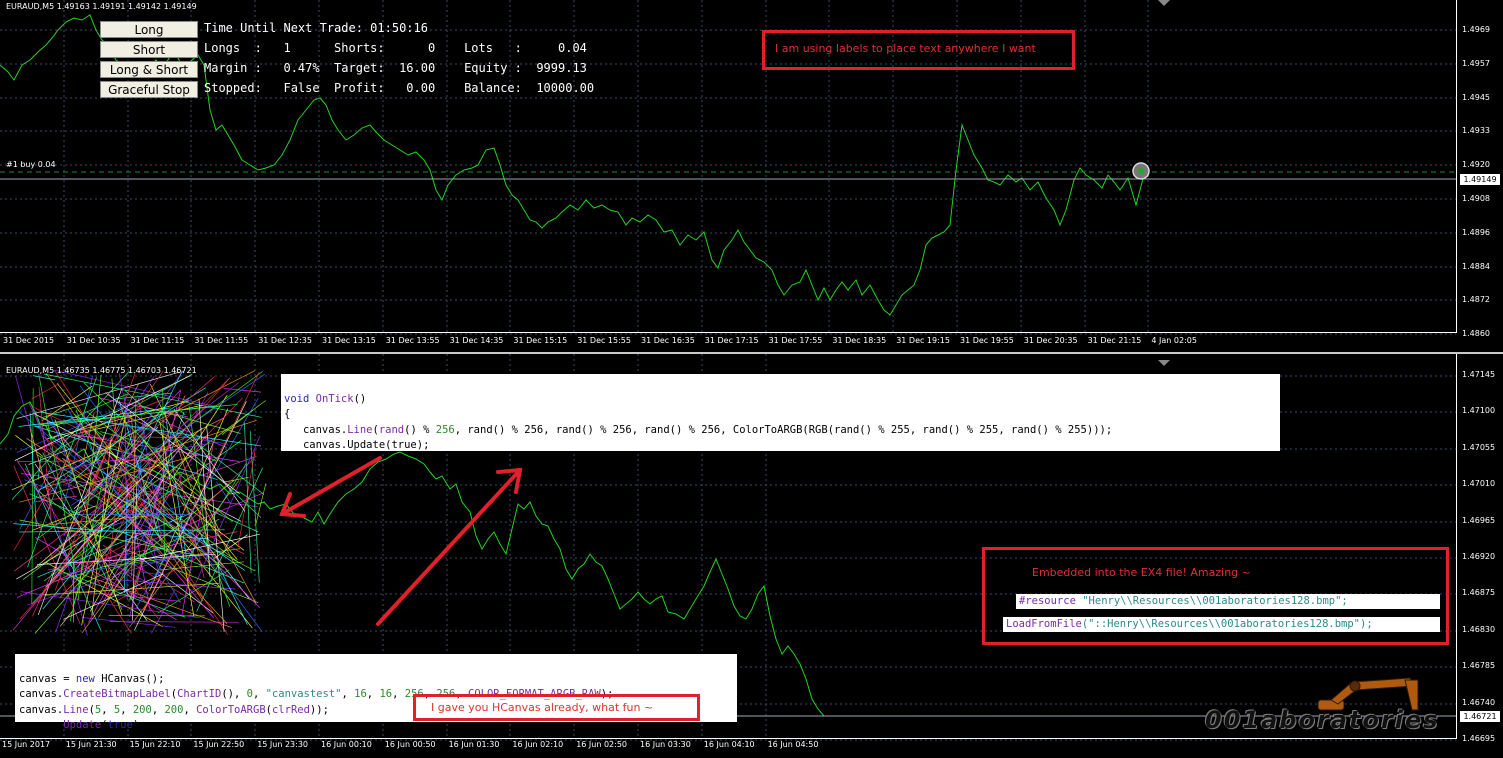 This screenshot has height=758, width=1503. What do you see at coordinates (1476, 232) in the screenshot?
I see `top-price-axis-label: 1.4896` at bounding box center [1476, 232].